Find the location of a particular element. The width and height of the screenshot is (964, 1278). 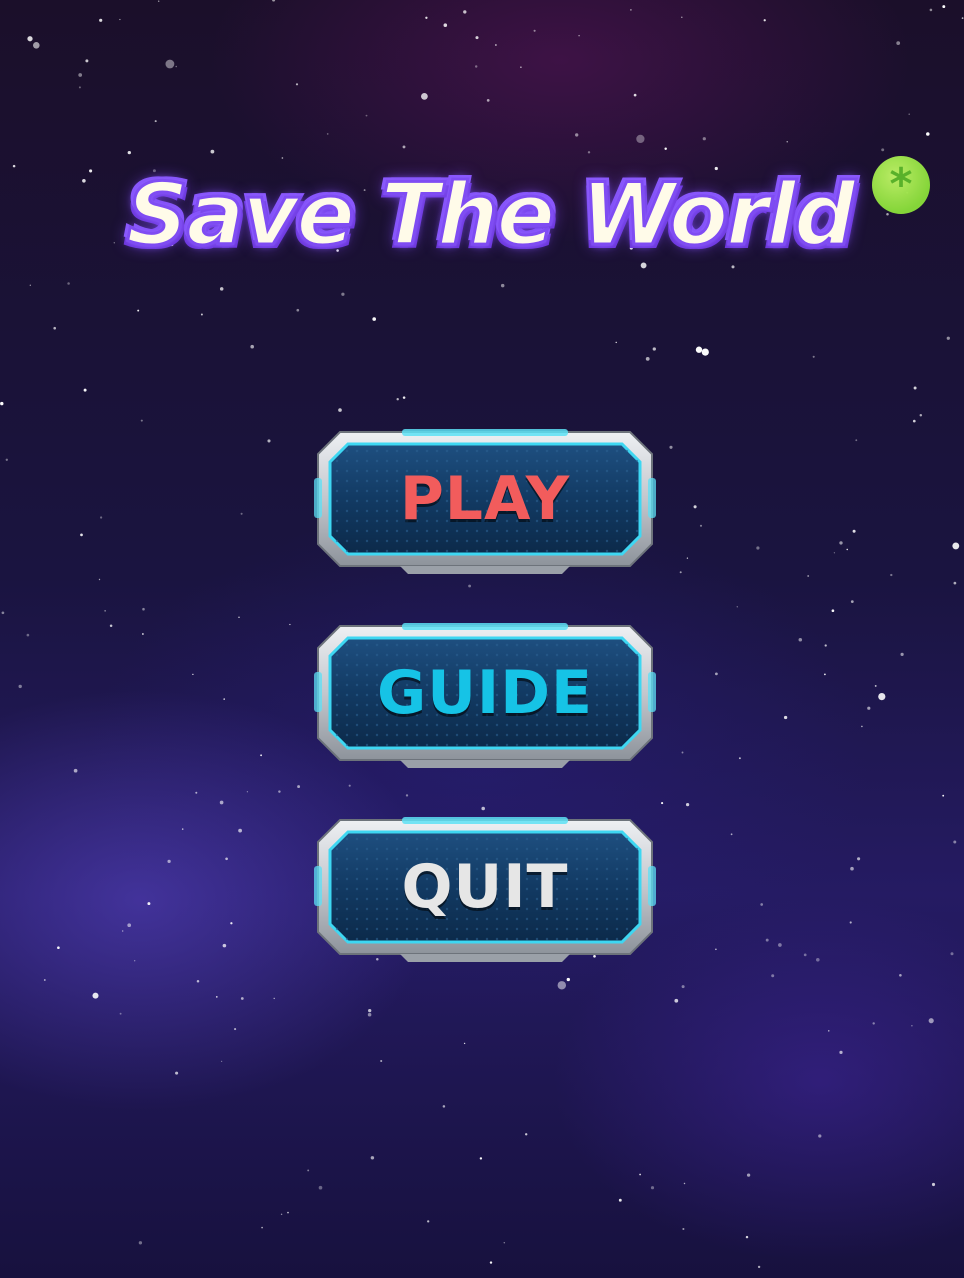

quit-button-label: QUIT is located at coordinates (485, 887).